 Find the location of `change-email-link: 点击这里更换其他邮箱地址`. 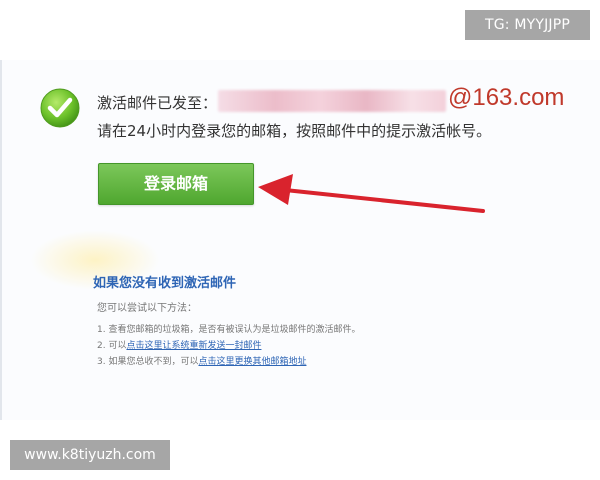

change-email-link: 点击这里更换其他邮箱地址 is located at coordinates (252, 362).